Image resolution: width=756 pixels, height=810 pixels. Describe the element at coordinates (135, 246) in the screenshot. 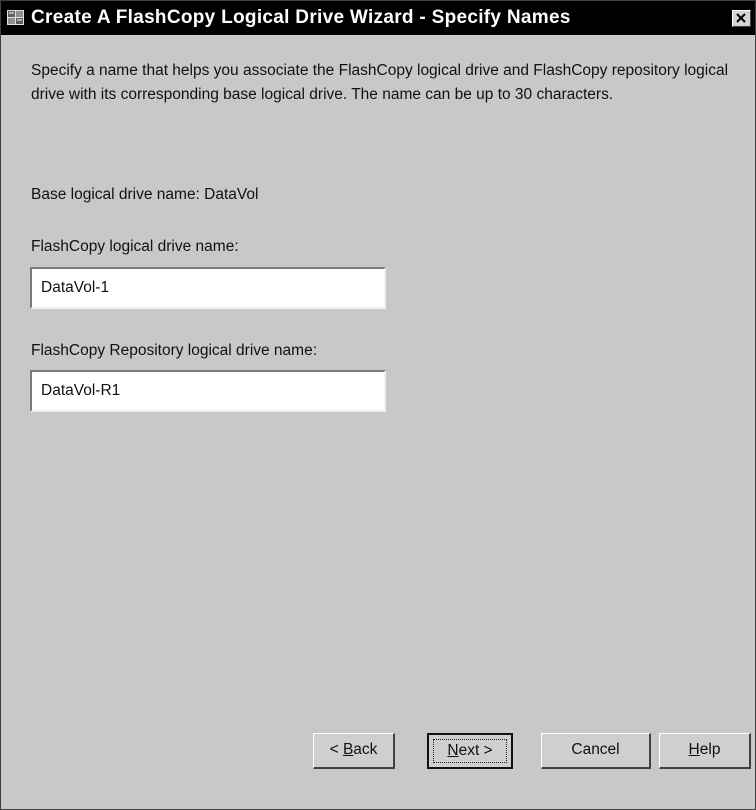

I see `flashcopy-name-label: FlashCopy logical drive name:` at that location.